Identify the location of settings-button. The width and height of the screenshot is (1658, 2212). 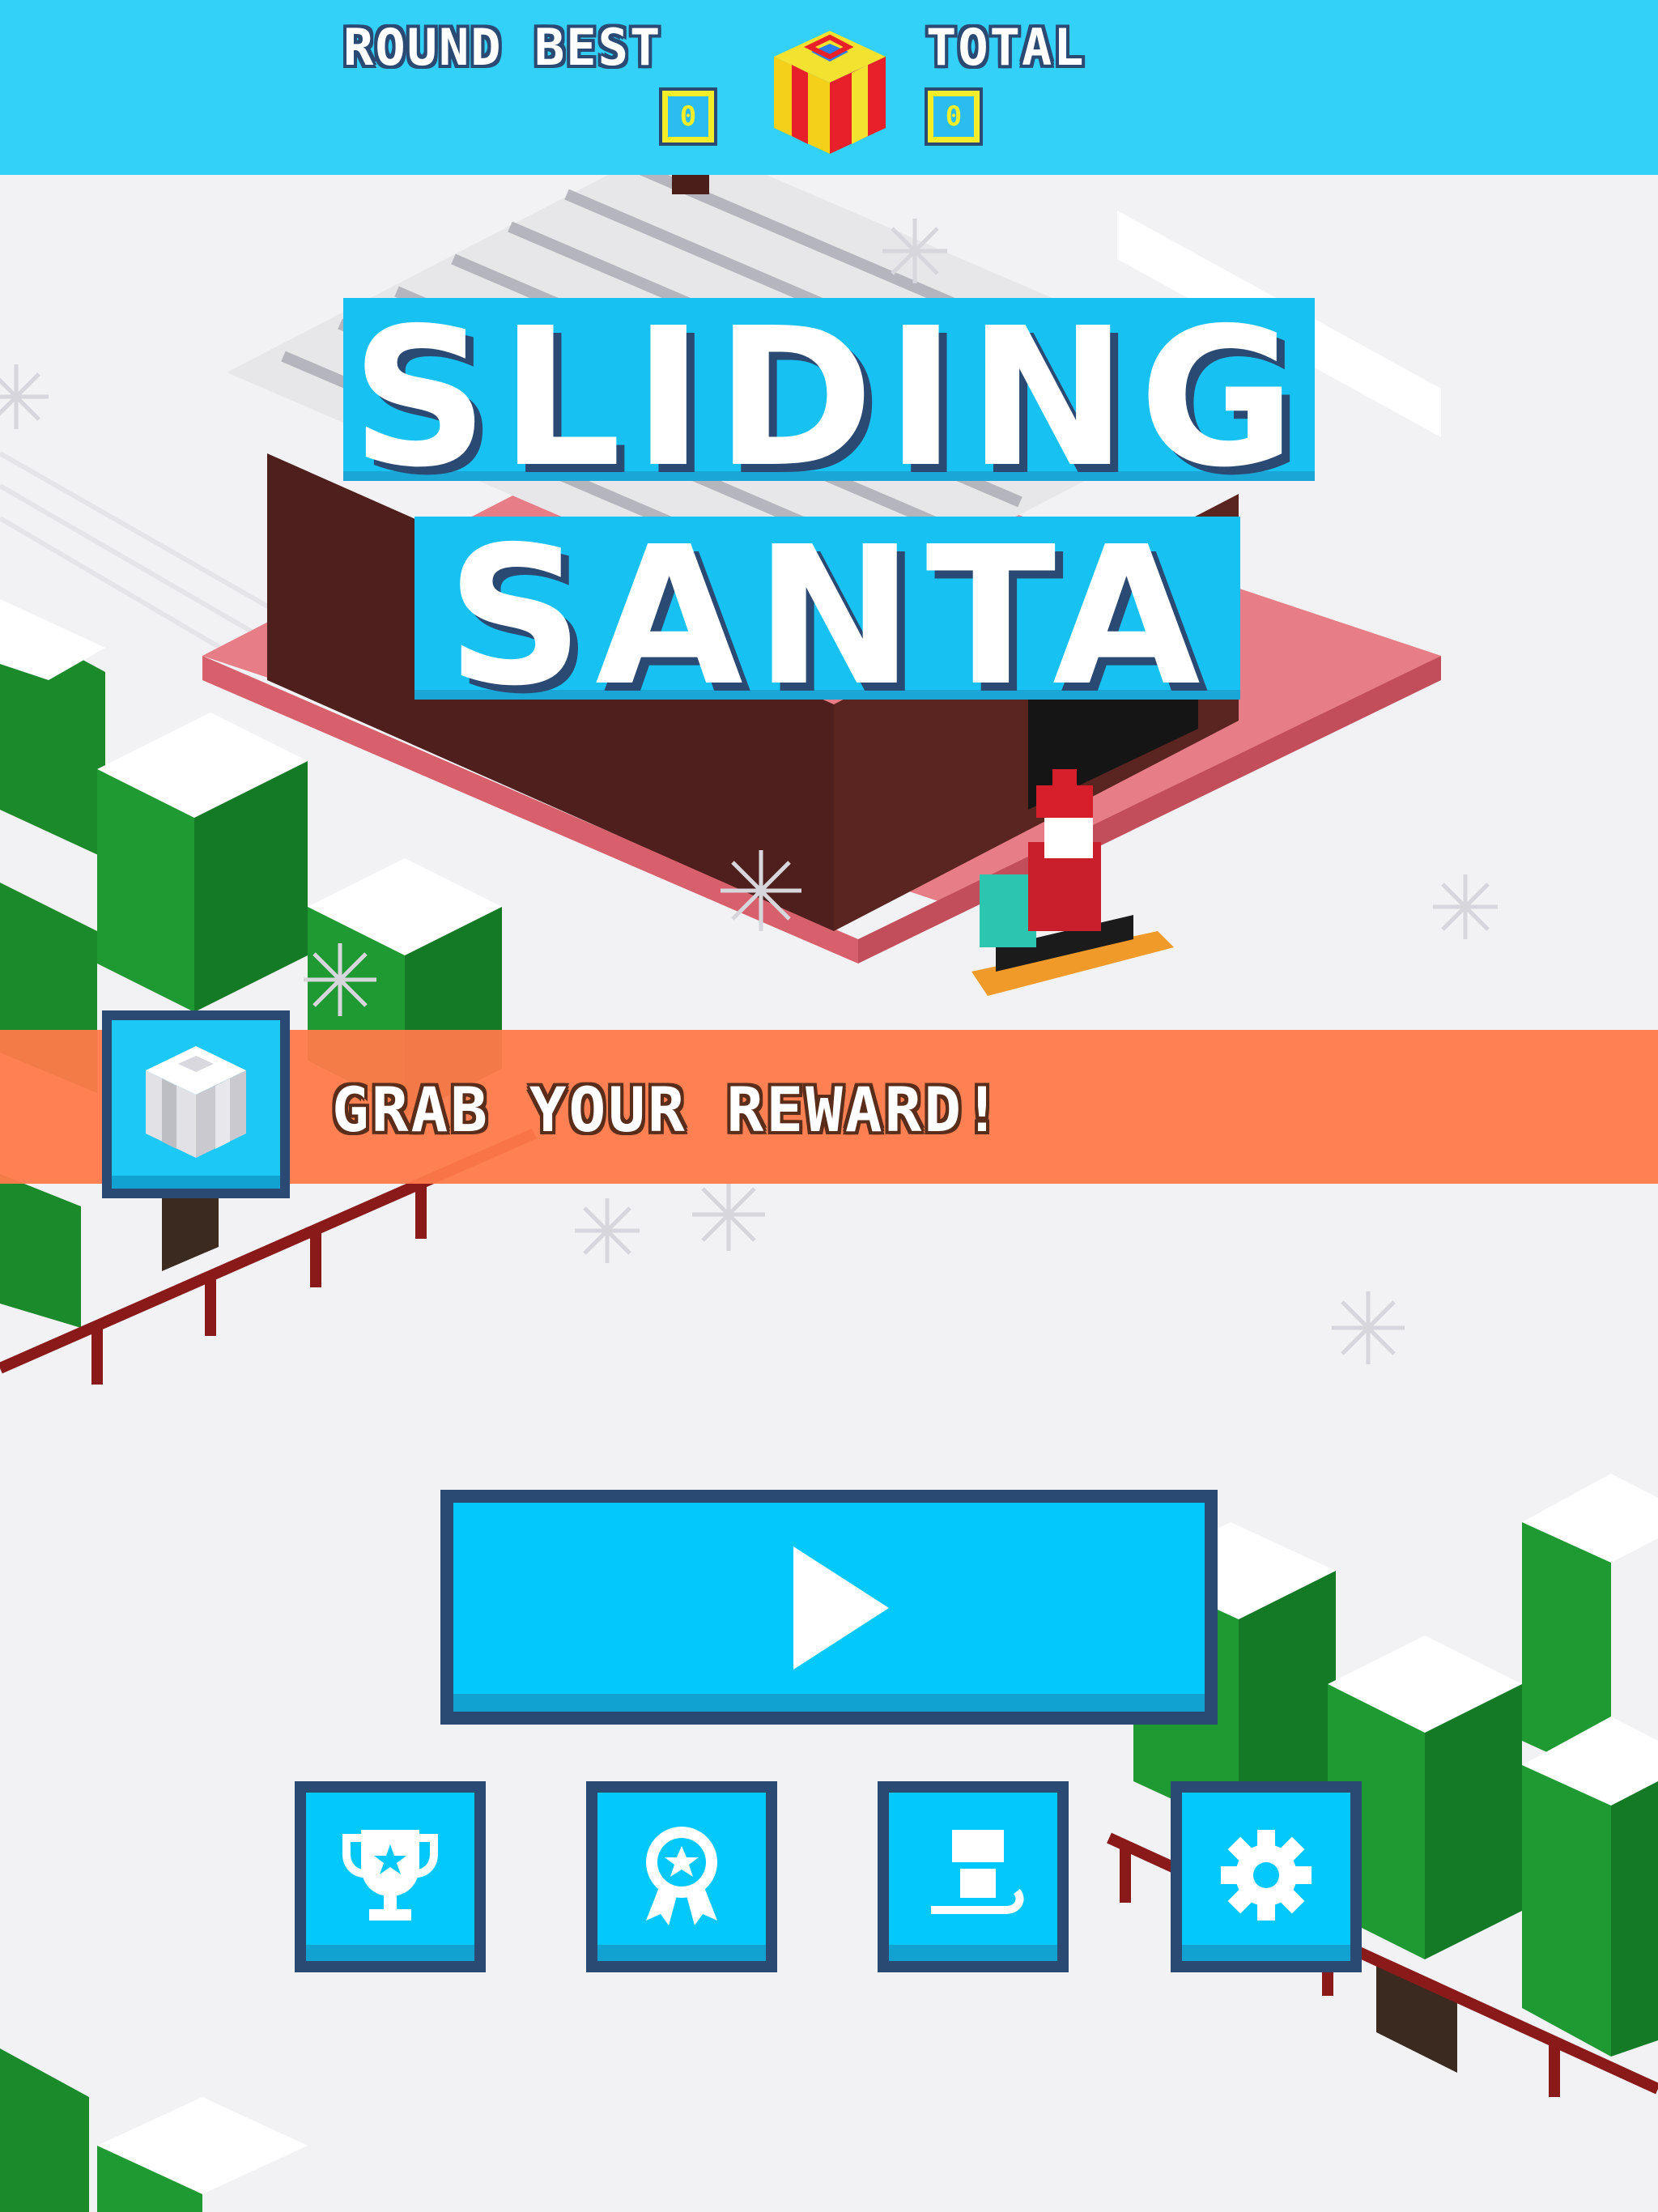
(1266, 1877).